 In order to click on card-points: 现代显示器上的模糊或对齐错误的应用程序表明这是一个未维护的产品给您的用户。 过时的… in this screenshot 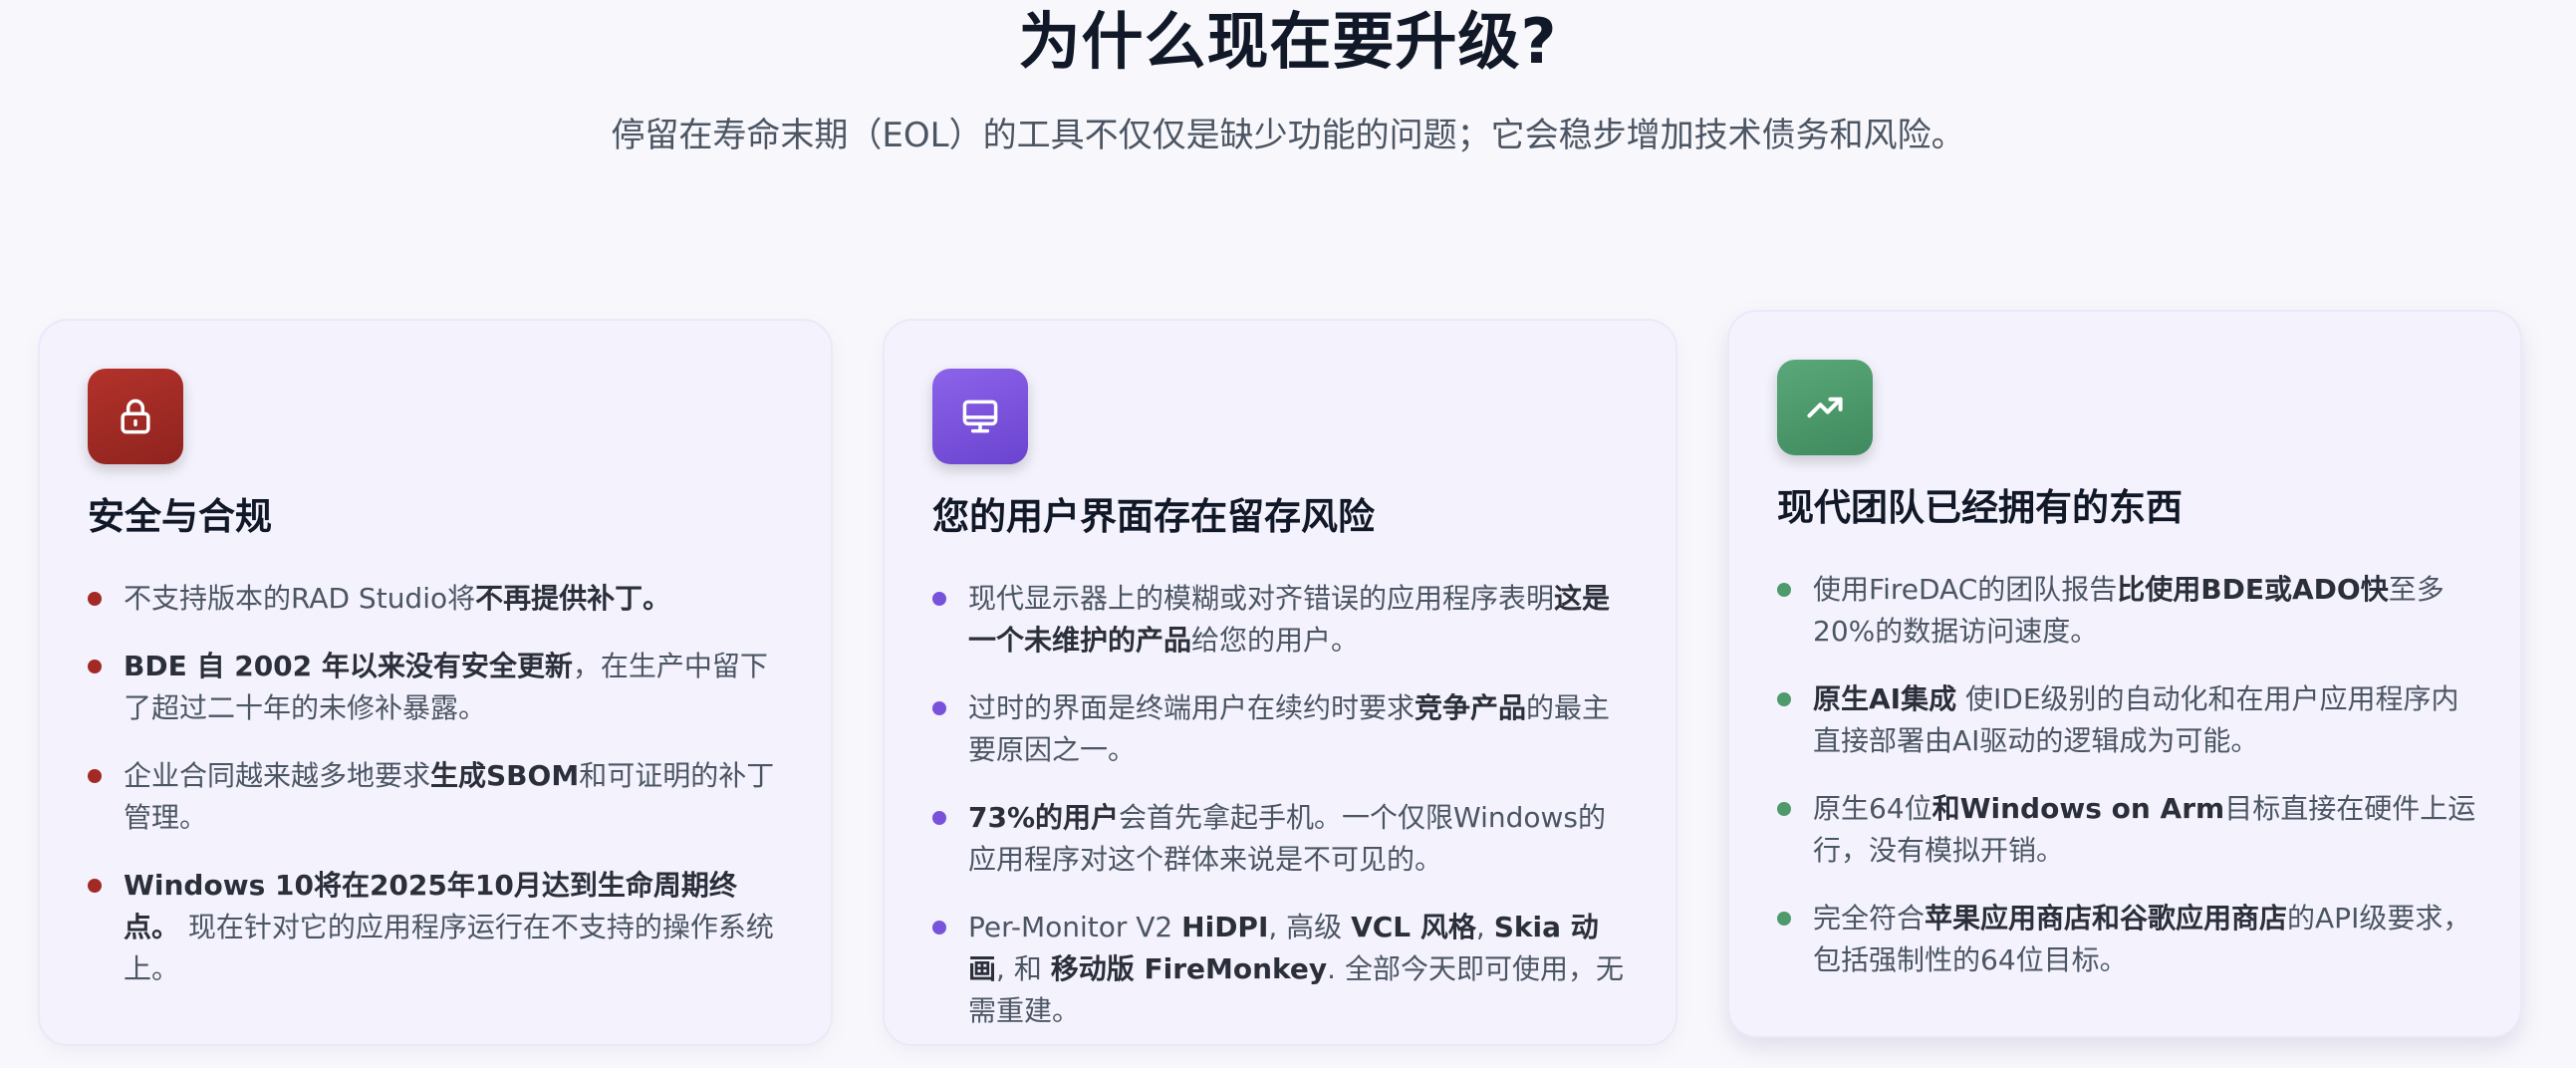, I will do `click(1282, 818)`.